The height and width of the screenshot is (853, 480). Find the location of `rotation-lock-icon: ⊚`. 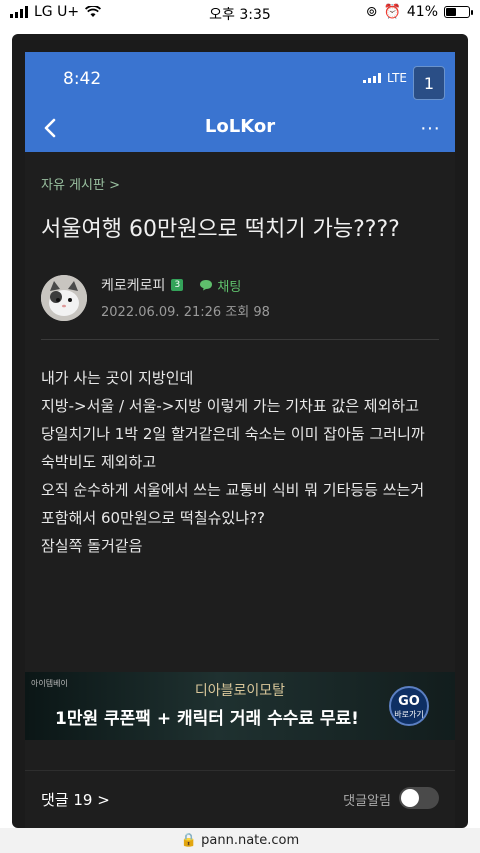

rotation-lock-icon: ⊚ is located at coordinates (371, 12).